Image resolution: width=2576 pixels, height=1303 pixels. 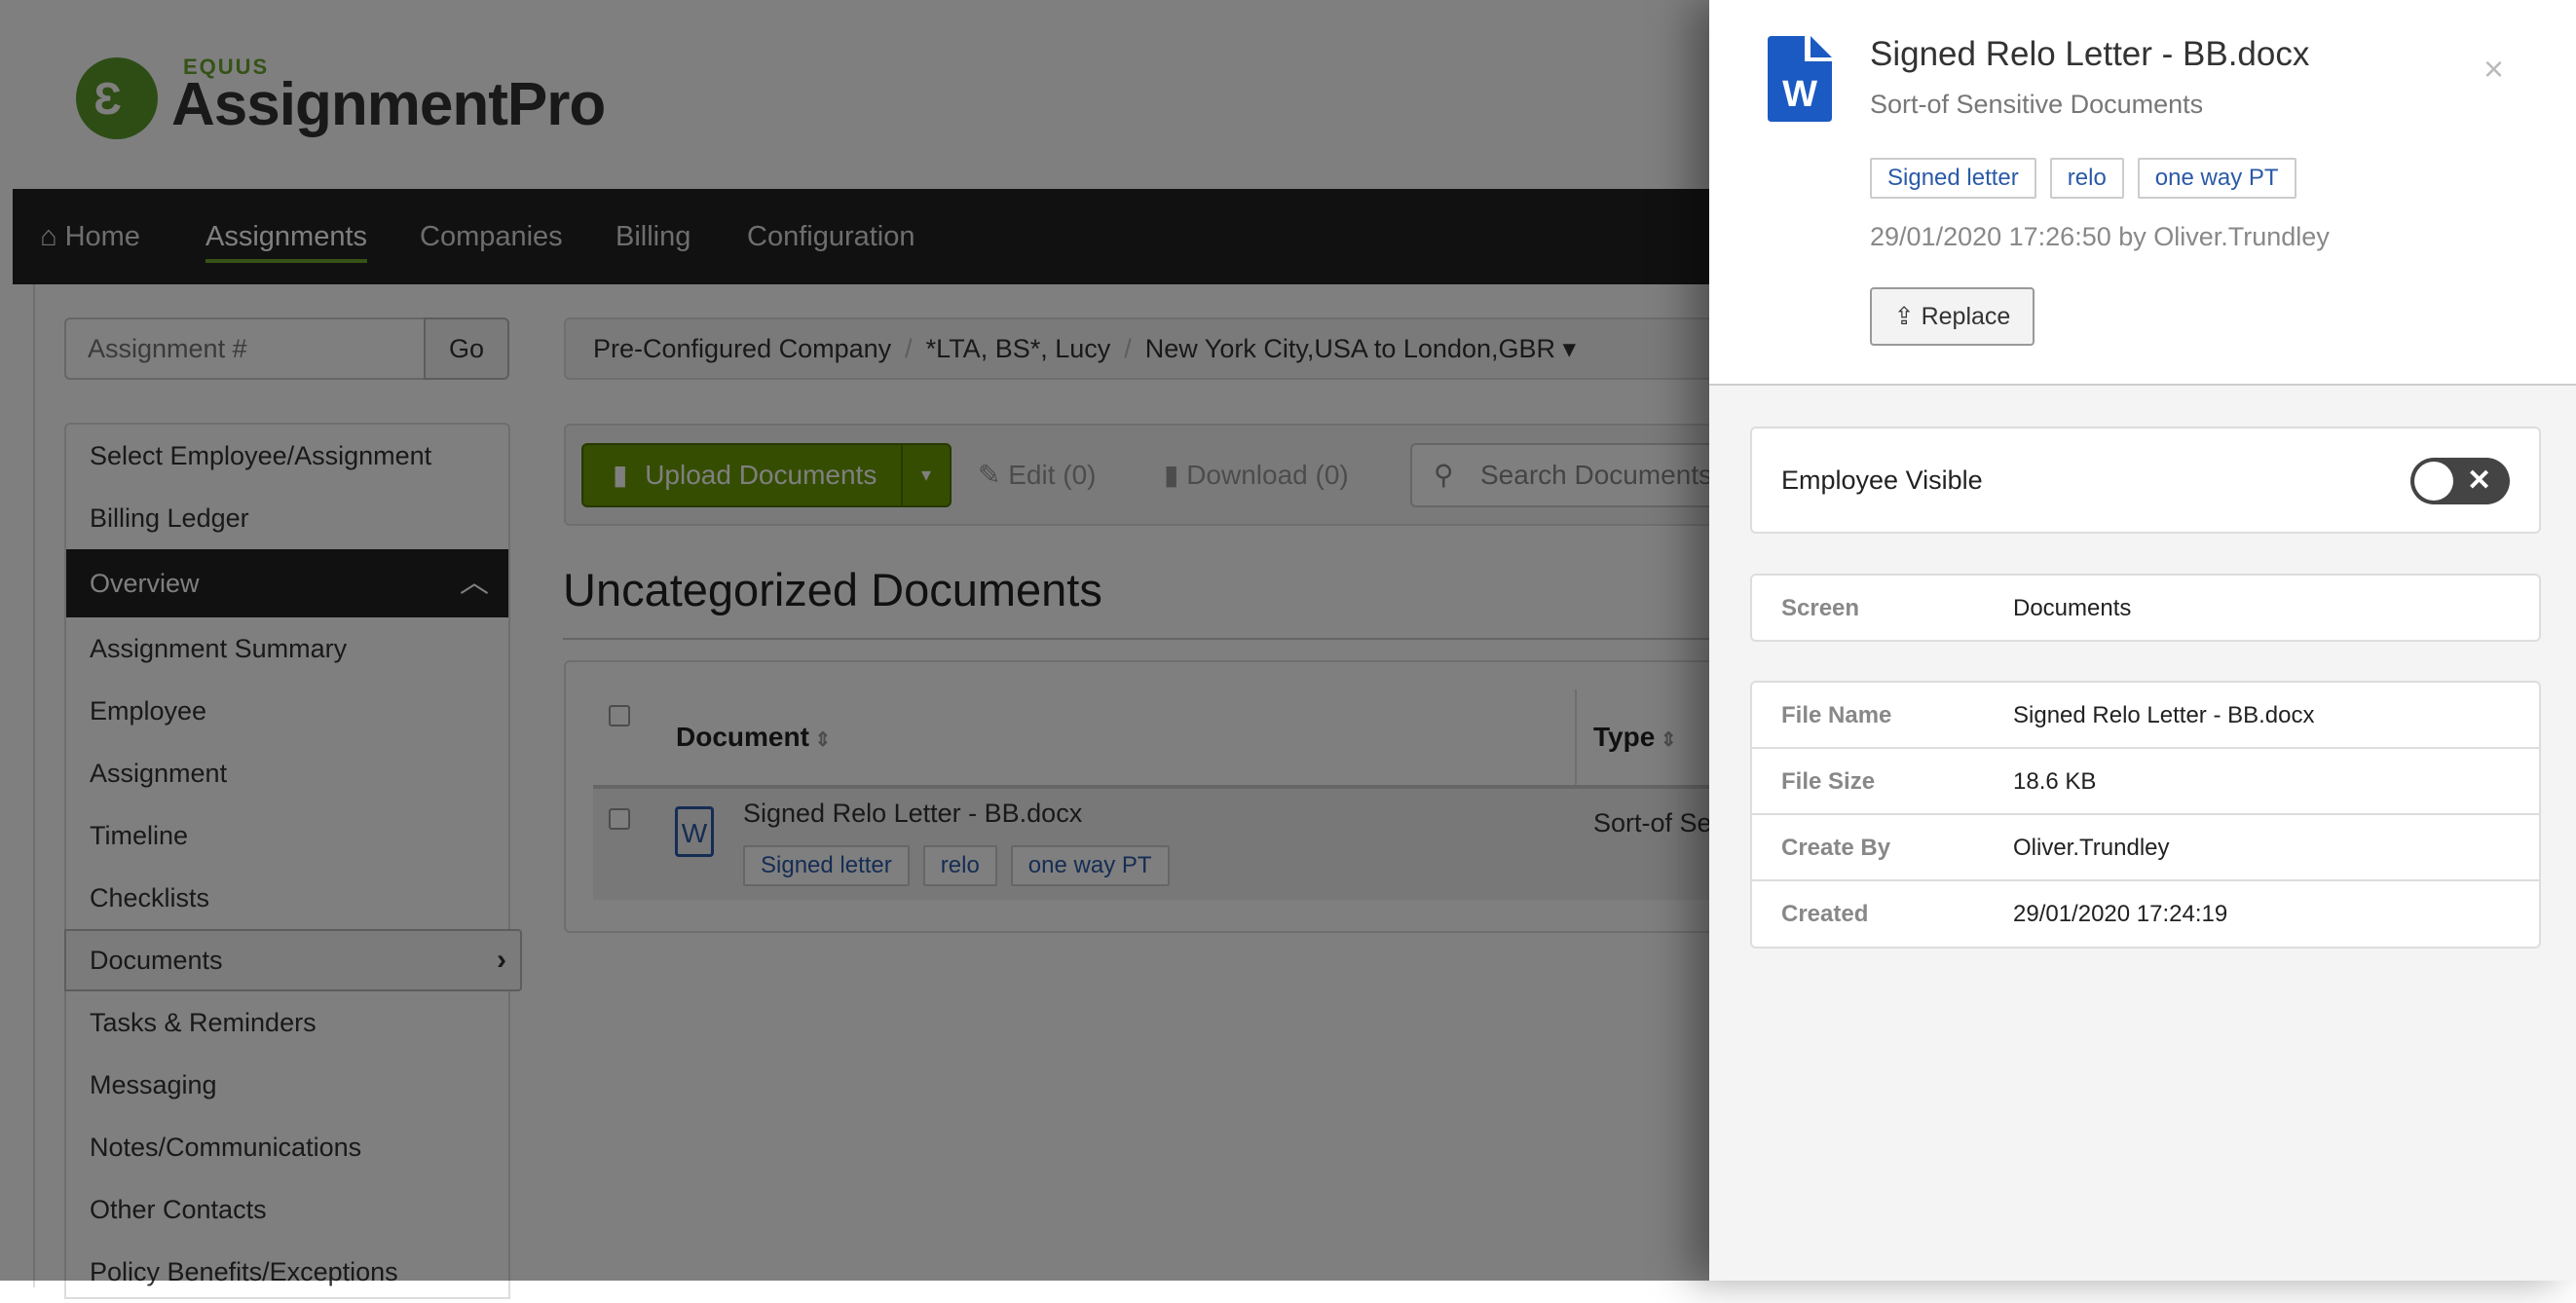 I want to click on employee-visible-card: Employee Visible ✕, so click(x=2145, y=480).